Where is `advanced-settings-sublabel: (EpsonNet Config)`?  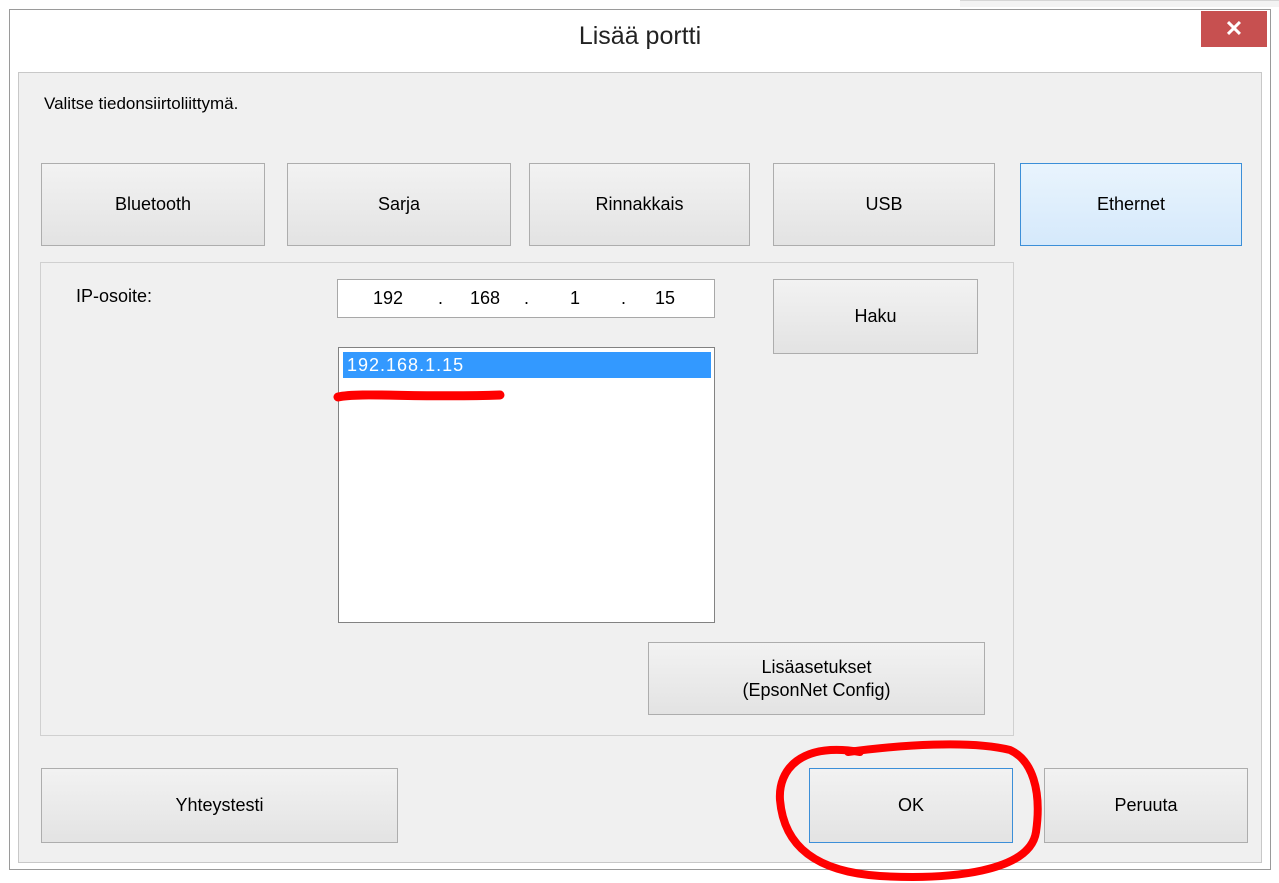 advanced-settings-sublabel: (EpsonNet Config) is located at coordinates (816, 689).